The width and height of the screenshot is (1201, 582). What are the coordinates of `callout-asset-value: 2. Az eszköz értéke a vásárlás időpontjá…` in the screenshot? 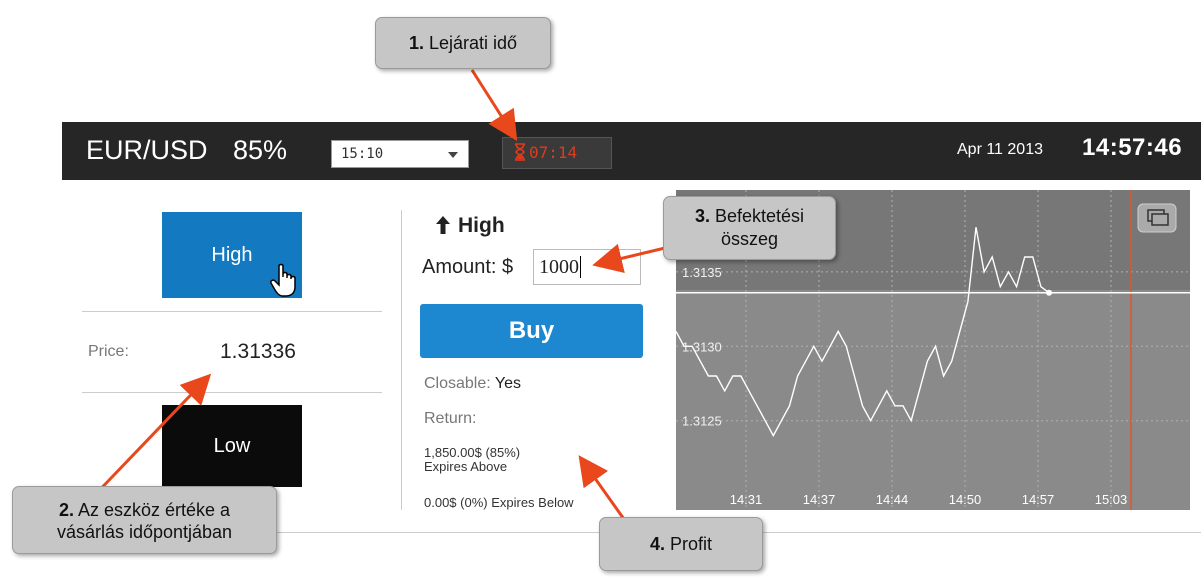 It's located at (144, 520).